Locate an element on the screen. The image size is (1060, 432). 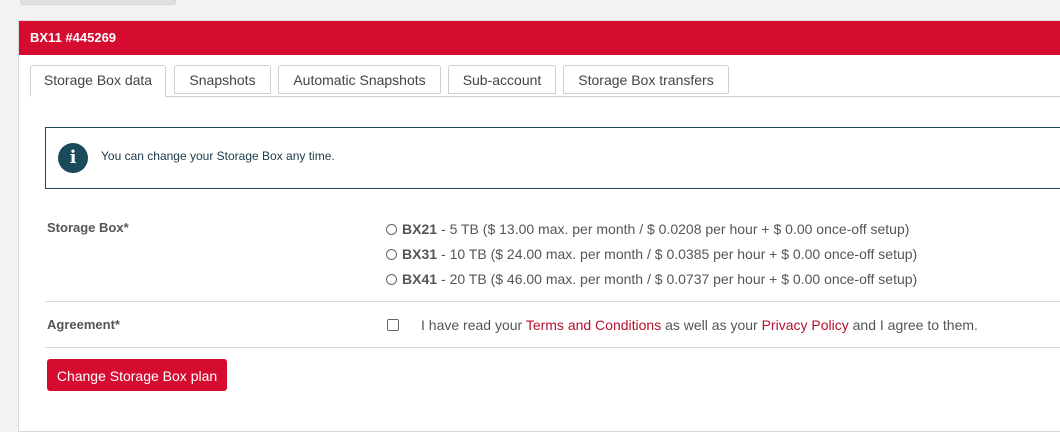
option-name: BX41 is located at coordinates (420, 279).